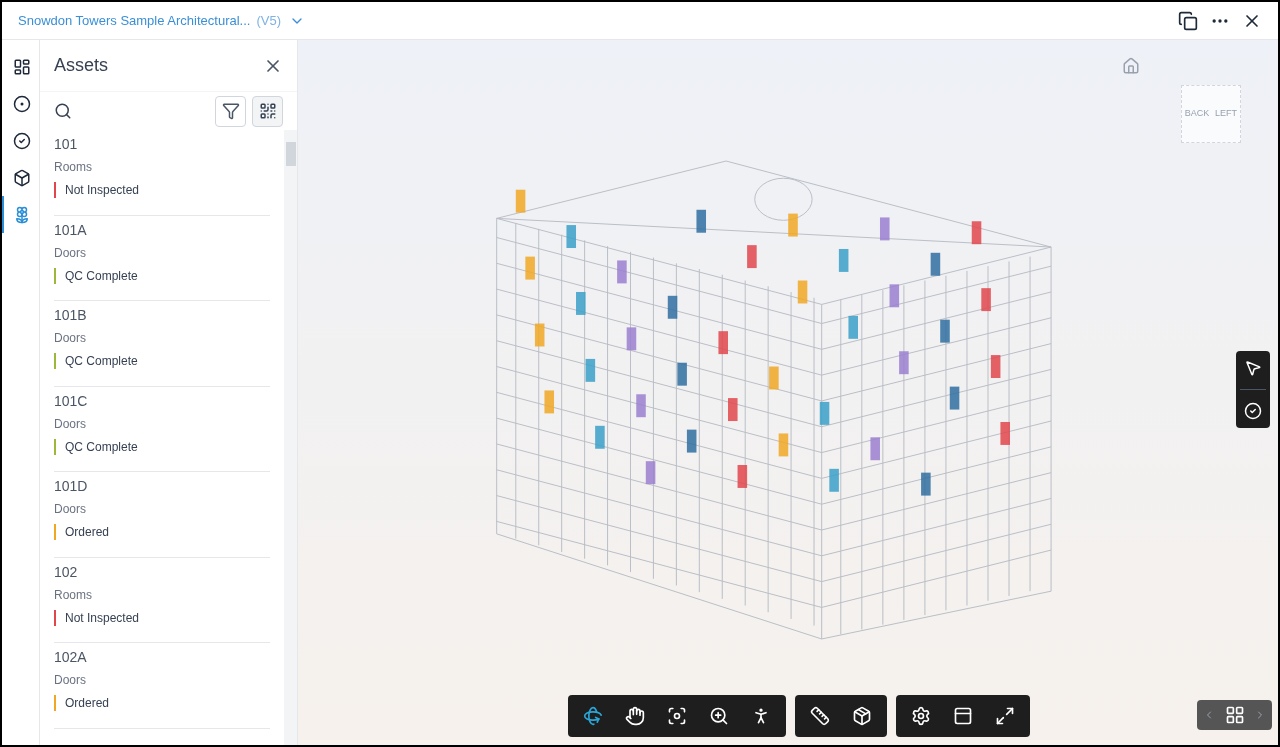 The width and height of the screenshot is (1280, 747). Describe the element at coordinates (719, 716) in the screenshot. I see `zoom-window-icon` at that location.